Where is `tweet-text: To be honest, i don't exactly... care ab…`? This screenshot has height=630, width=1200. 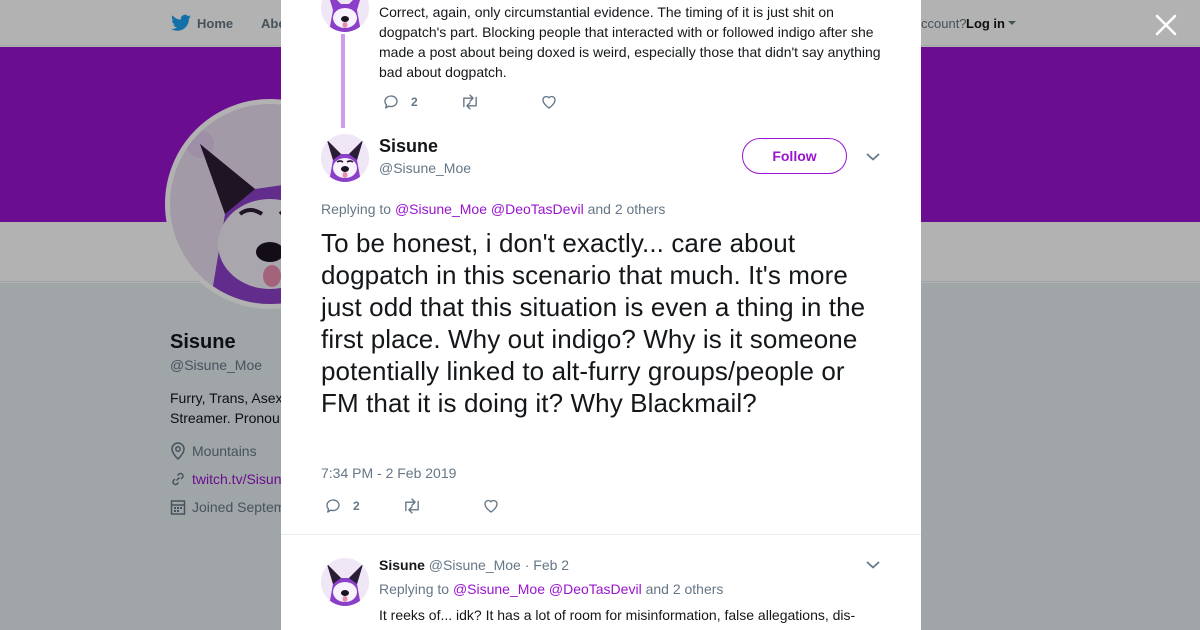
tweet-text: To be honest, i don't exactly... care ab… is located at coordinates (593, 323).